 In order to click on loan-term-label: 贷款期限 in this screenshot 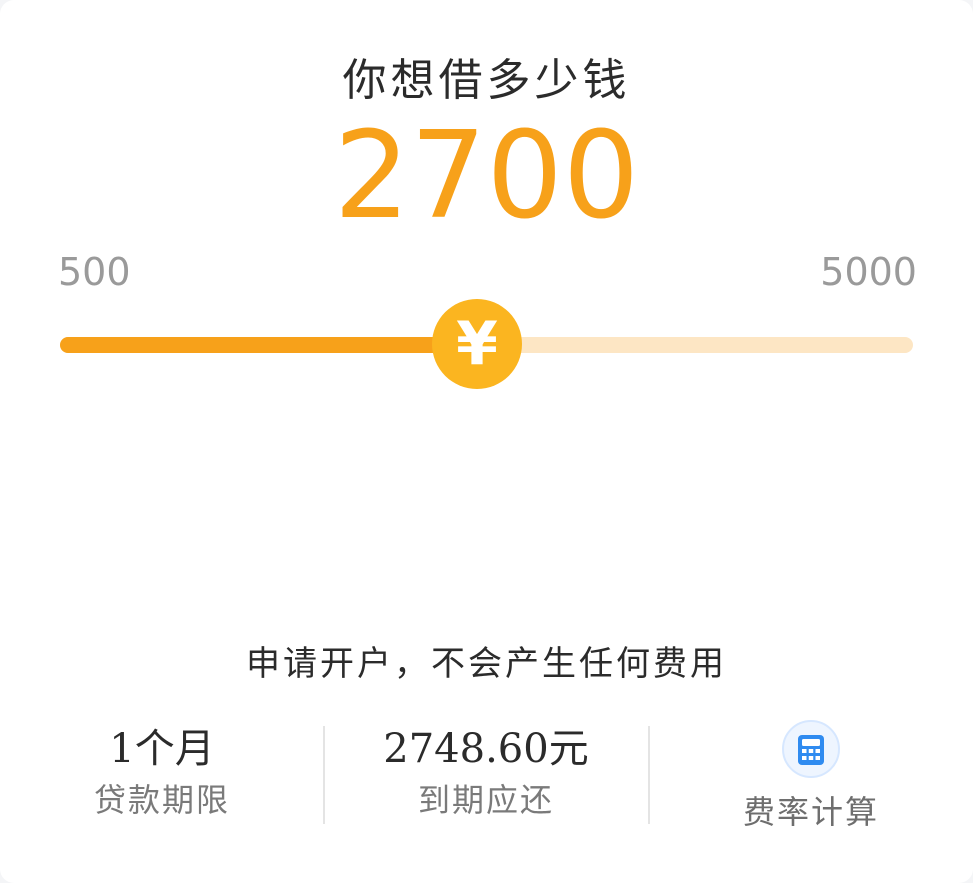, I will do `click(161, 800)`.